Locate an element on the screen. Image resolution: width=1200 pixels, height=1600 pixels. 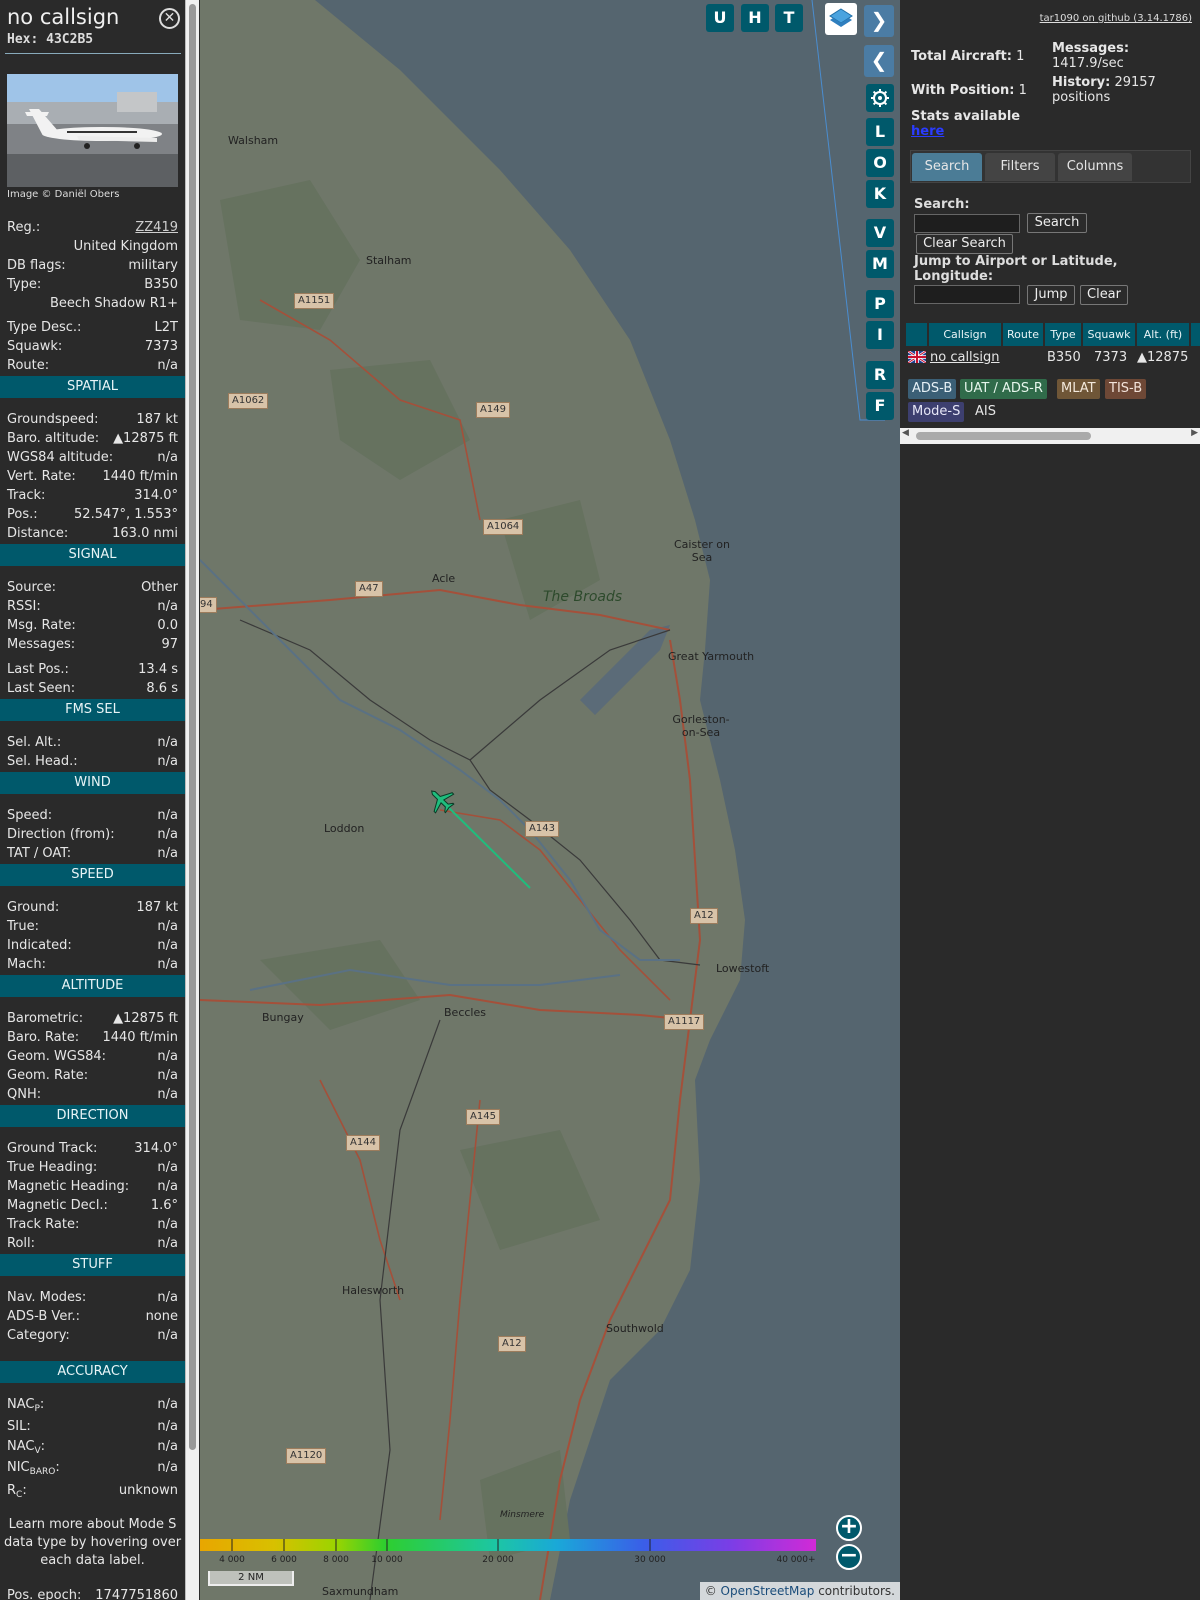
toggle-p-button: P is located at coordinates (880, 304).